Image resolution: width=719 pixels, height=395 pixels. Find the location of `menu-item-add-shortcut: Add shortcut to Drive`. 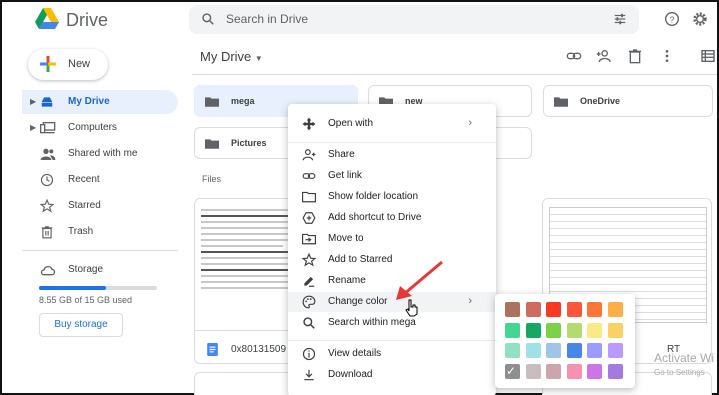

menu-item-add-shortcut: Add shortcut to Drive is located at coordinates (392, 218).